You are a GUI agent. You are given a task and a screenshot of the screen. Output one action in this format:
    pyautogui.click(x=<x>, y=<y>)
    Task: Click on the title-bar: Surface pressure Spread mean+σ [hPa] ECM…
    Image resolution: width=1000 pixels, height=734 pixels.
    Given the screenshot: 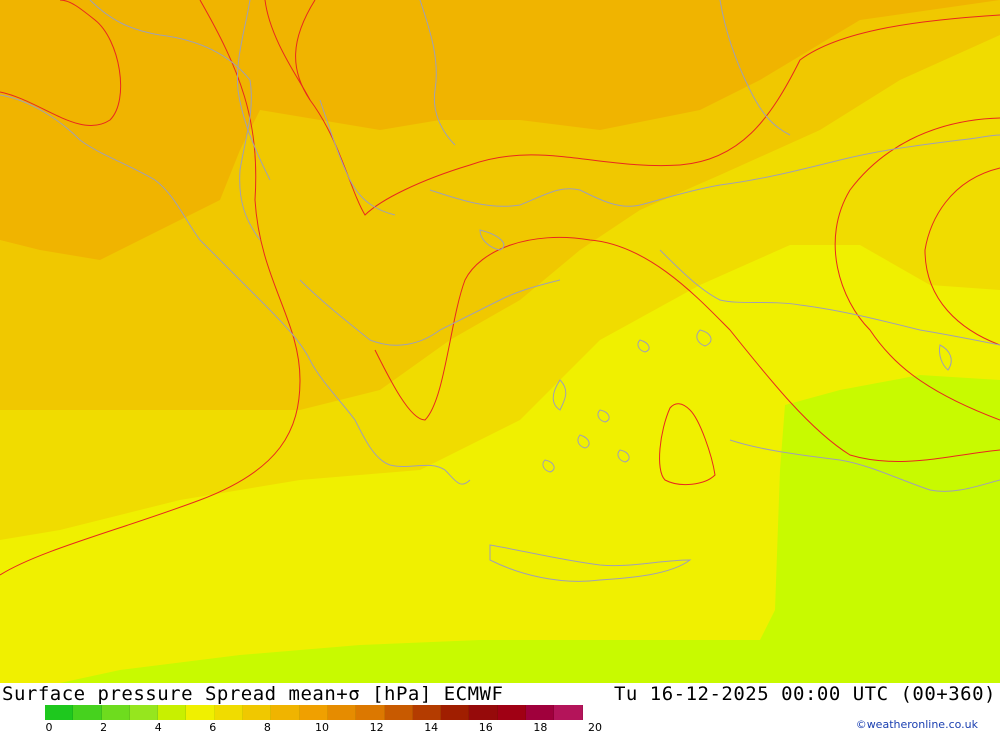 What is the action you would take?
    pyautogui.click(x=500, y=695)
    